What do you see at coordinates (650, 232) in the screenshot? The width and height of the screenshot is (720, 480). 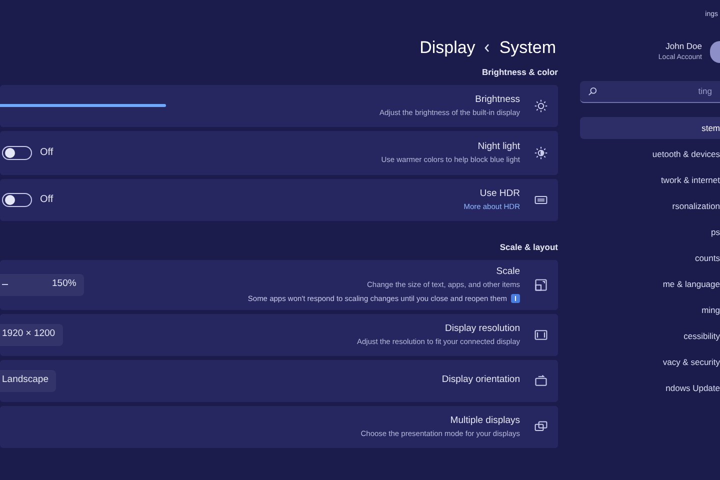 I see `sidebar-item: ps` at bounding box center [650, 232].